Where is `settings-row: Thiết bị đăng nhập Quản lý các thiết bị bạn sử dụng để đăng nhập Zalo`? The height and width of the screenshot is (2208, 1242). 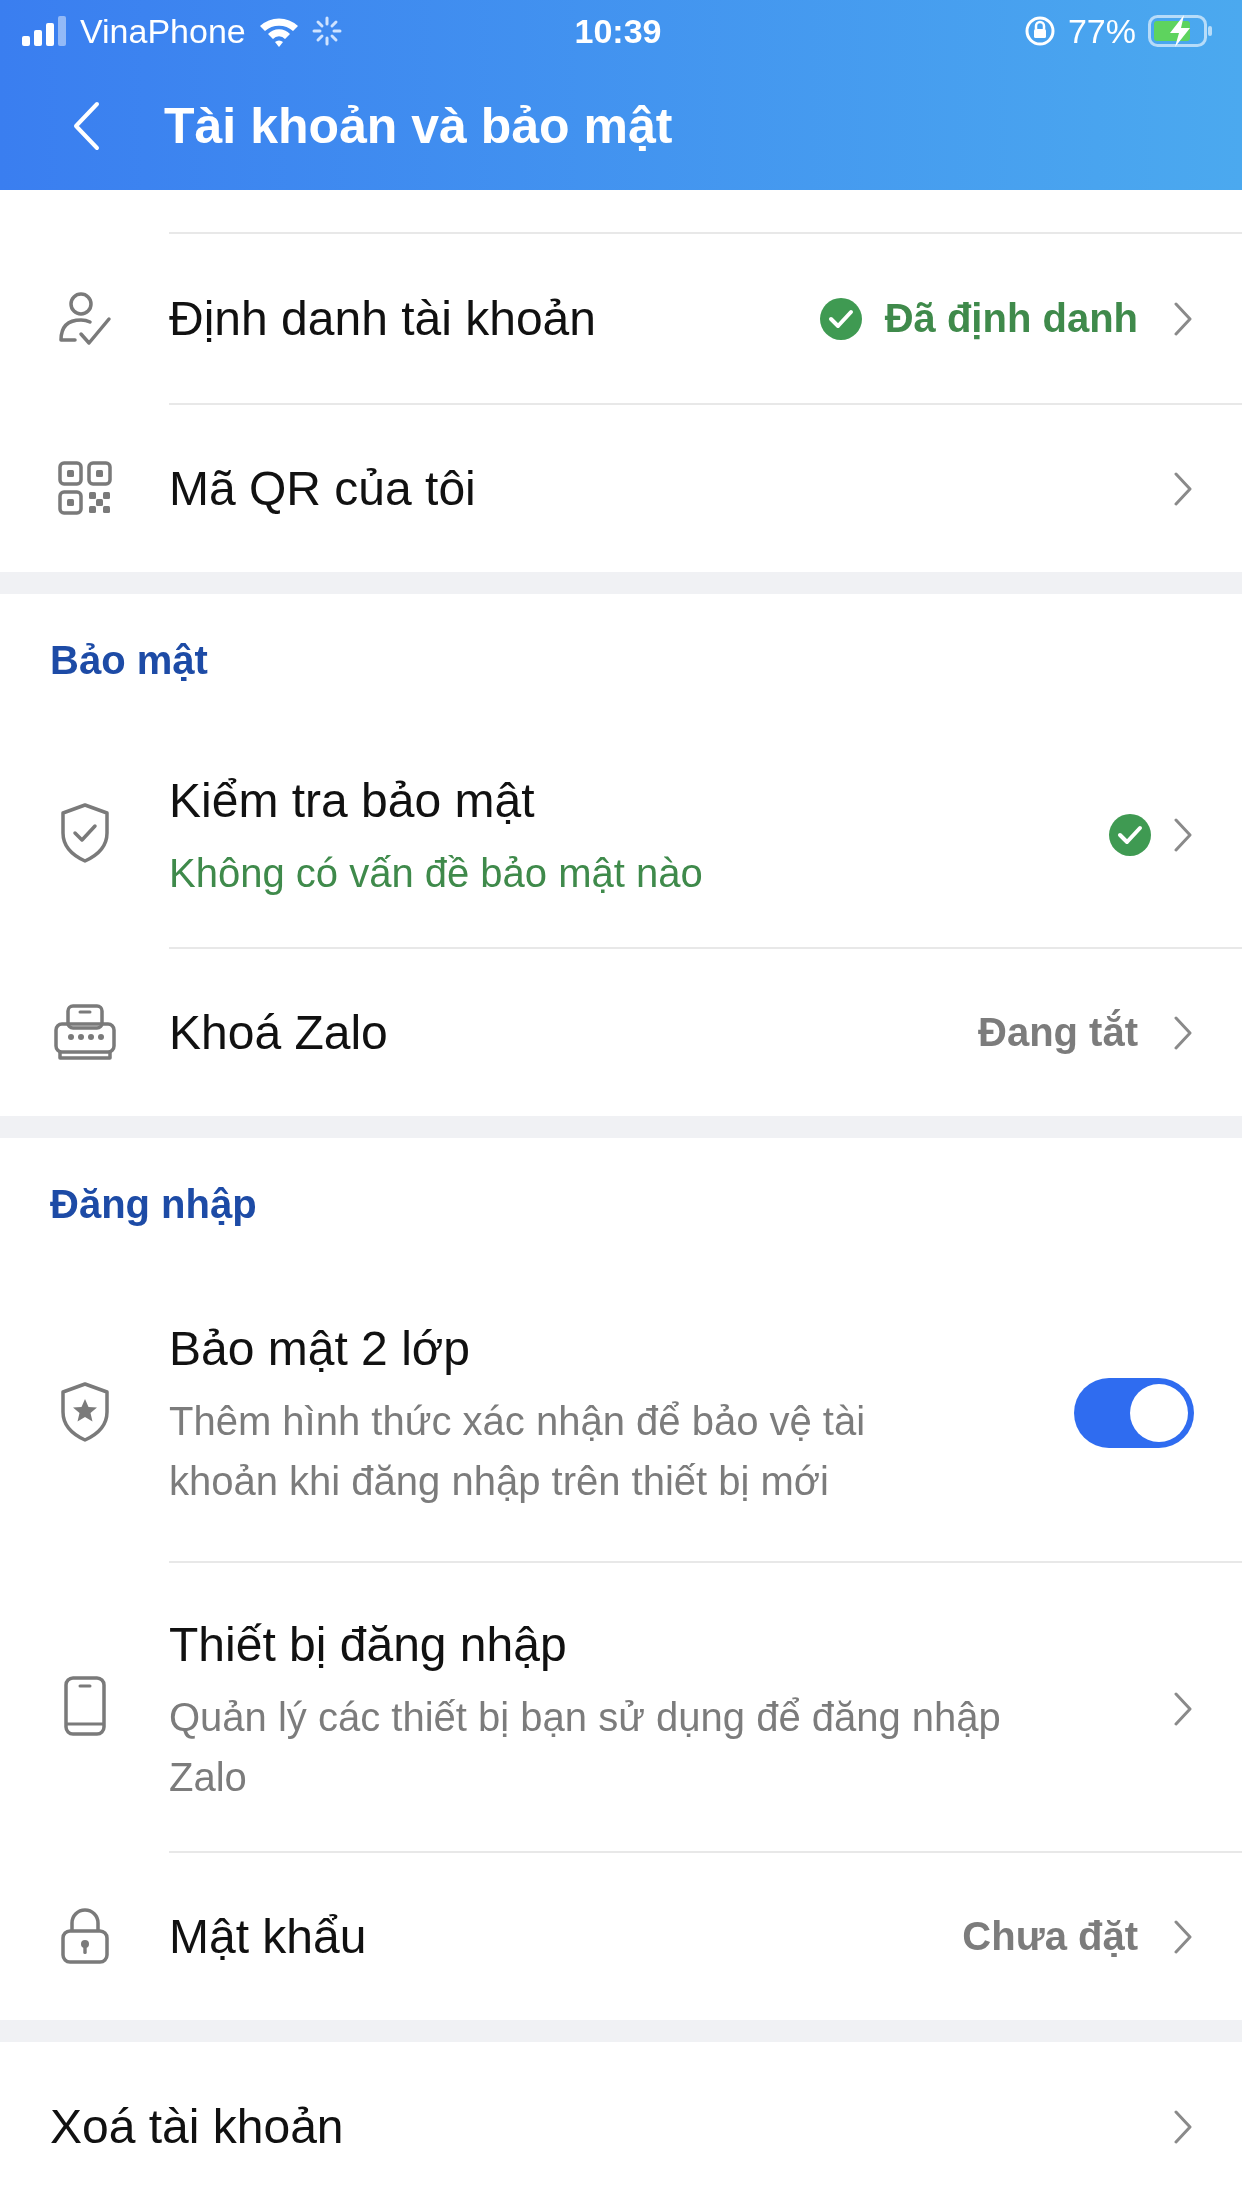
settings-row: Thiết bị đăng nhập Quản lý các thiết bị bạn sử dụng để đăng nhập Zalo is located at coordinates (621, 1706).